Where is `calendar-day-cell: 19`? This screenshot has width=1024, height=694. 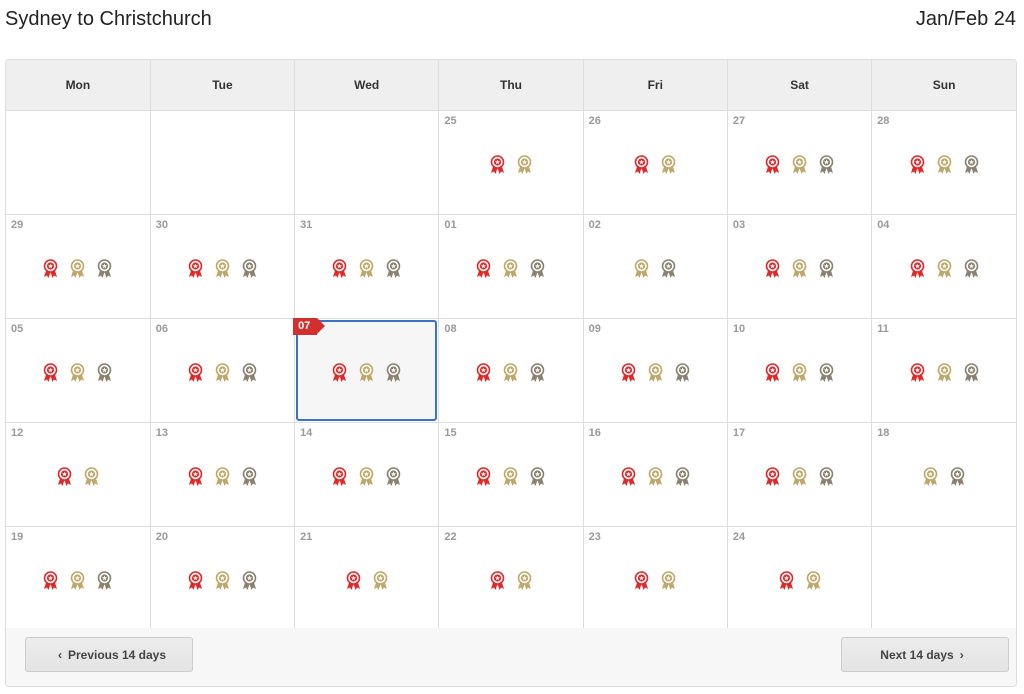
calendar-day-cell: 19 is located at coordinates (78, 578).